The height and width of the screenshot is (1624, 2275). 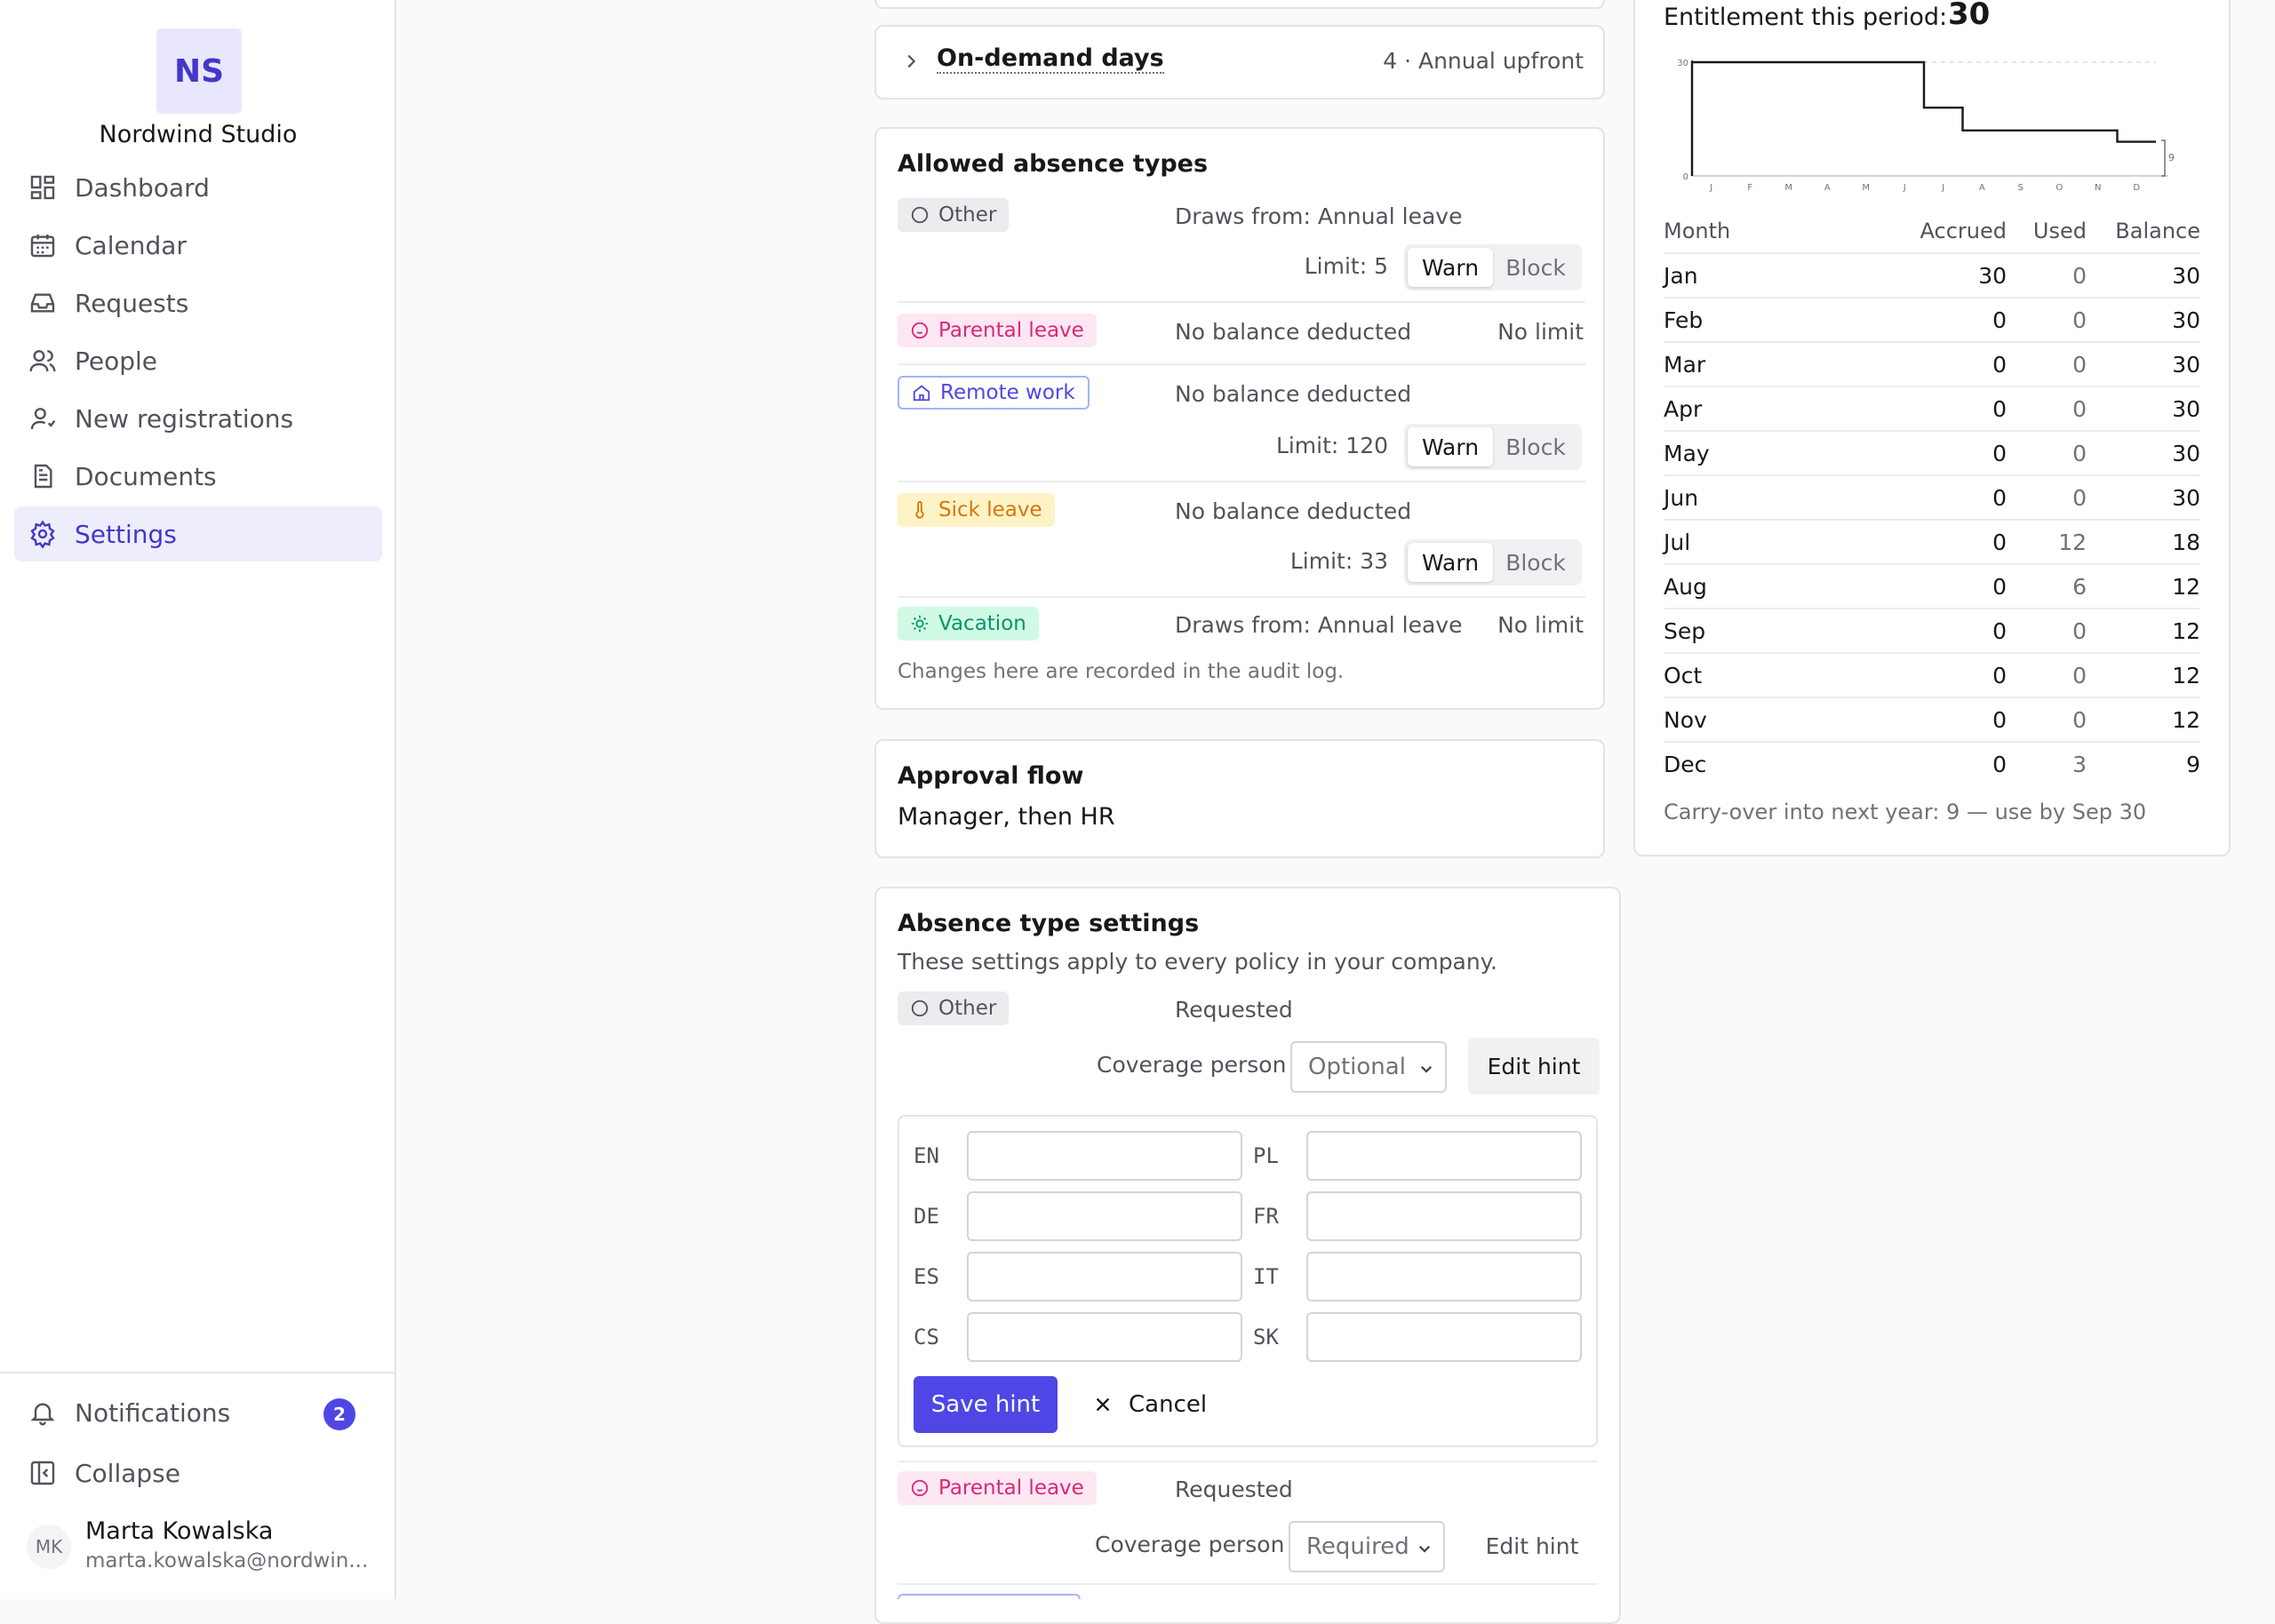 What do you see at coordinates (1368, 1067) in the screenshot?
I see `coverage-person-select: Optional` at bounding box center [1368, 1067].